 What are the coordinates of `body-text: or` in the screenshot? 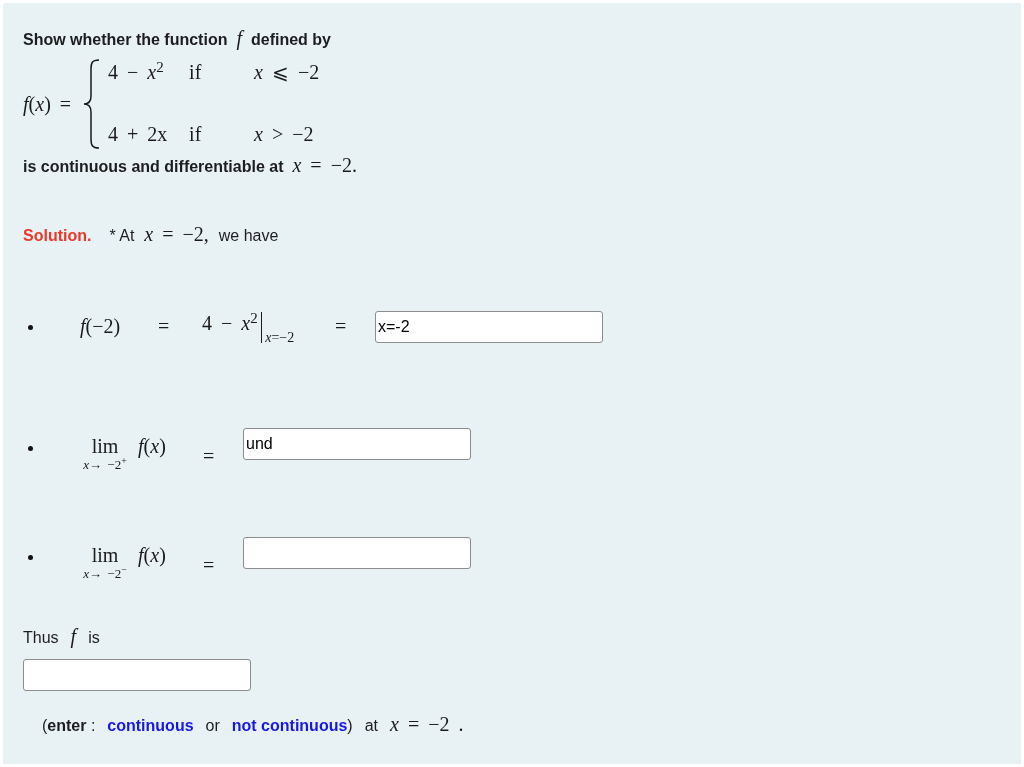 It's located at (212, 726).